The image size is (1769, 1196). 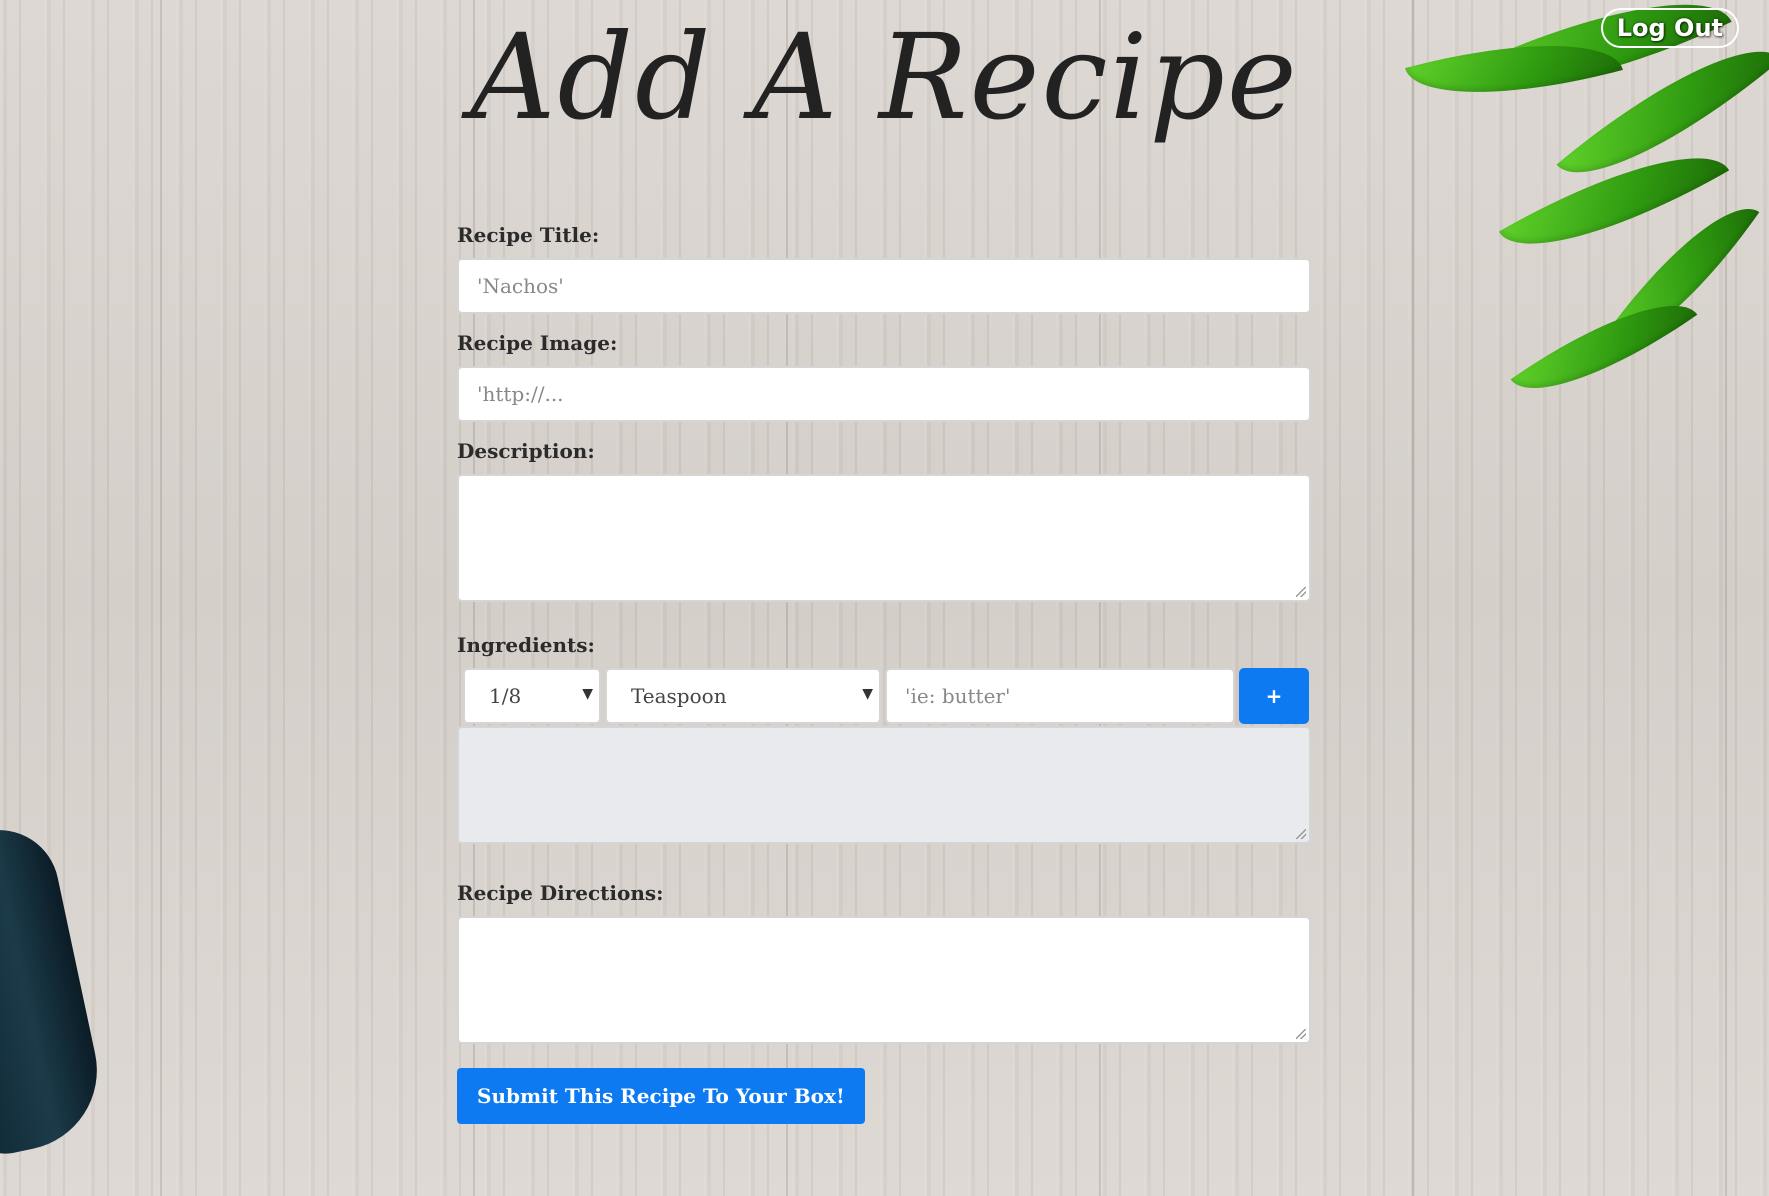 I want to click on ingredients-label: Ingredients:, so click(x=526, y=645).